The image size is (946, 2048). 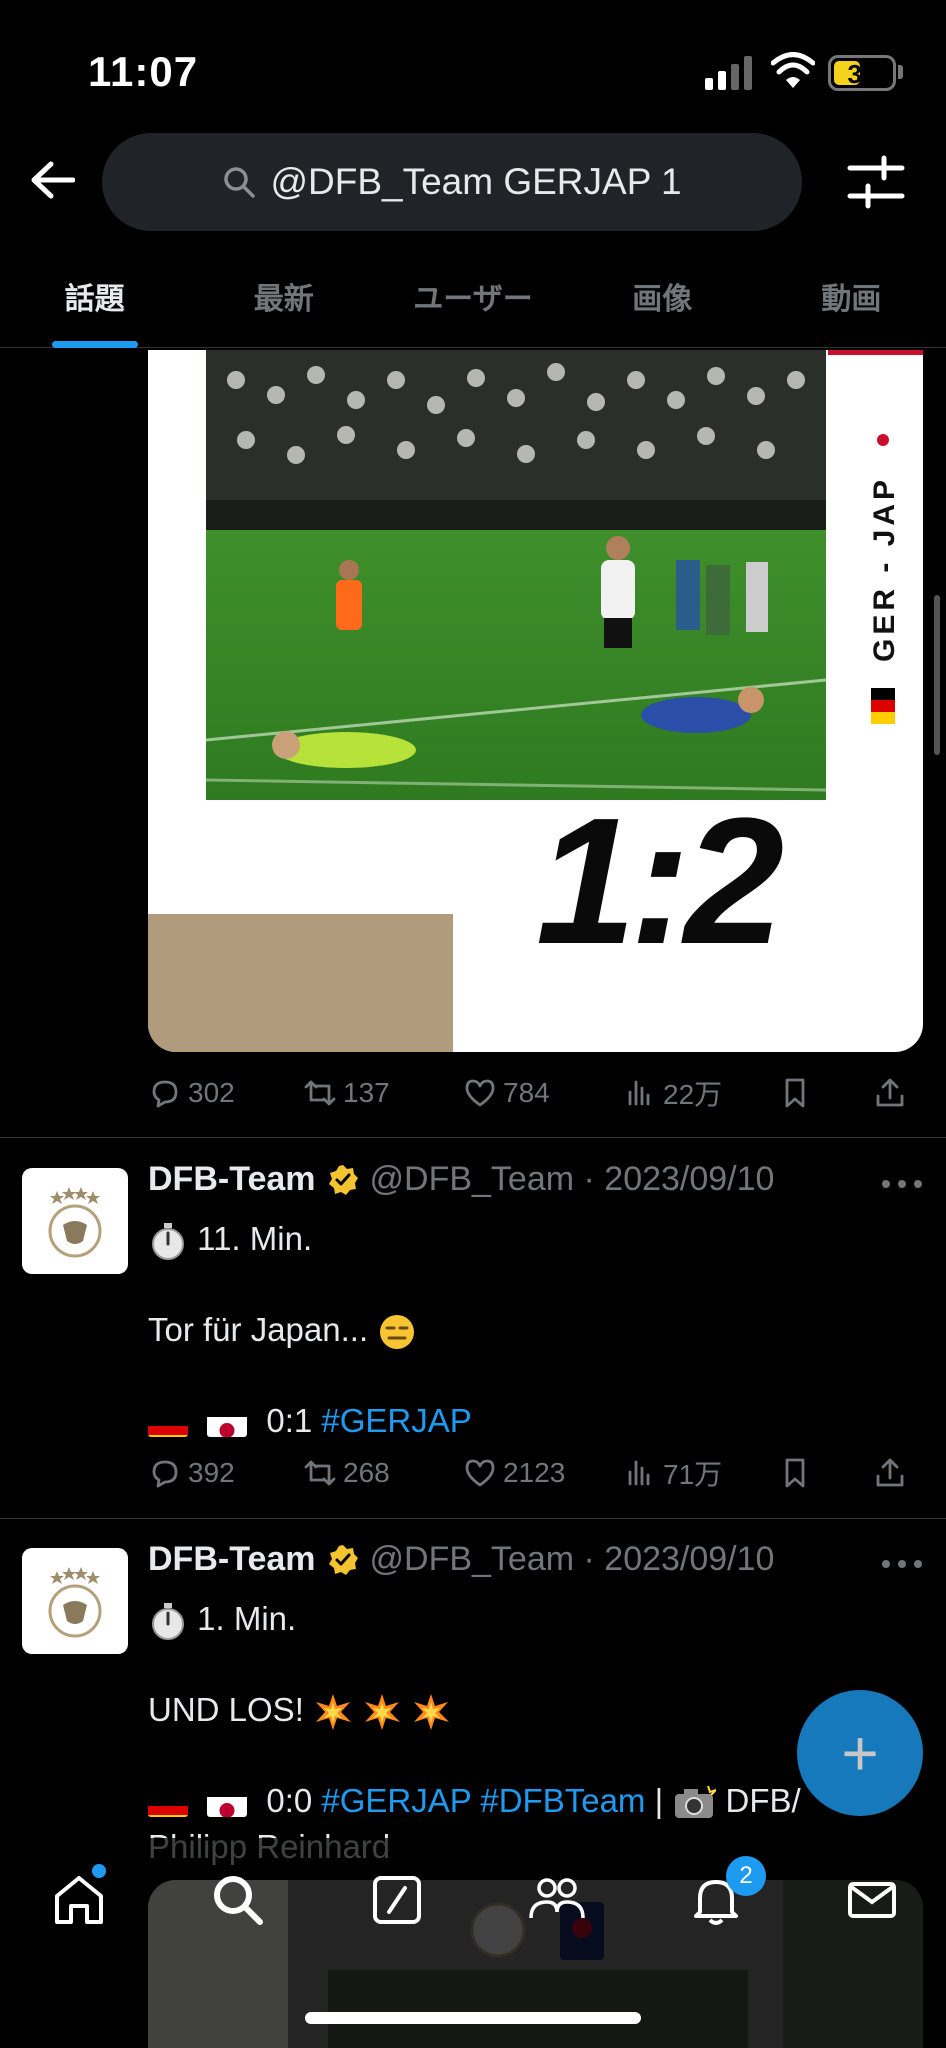 I want to click on photo-credit: DFB/, so click(x=763, y=1800).